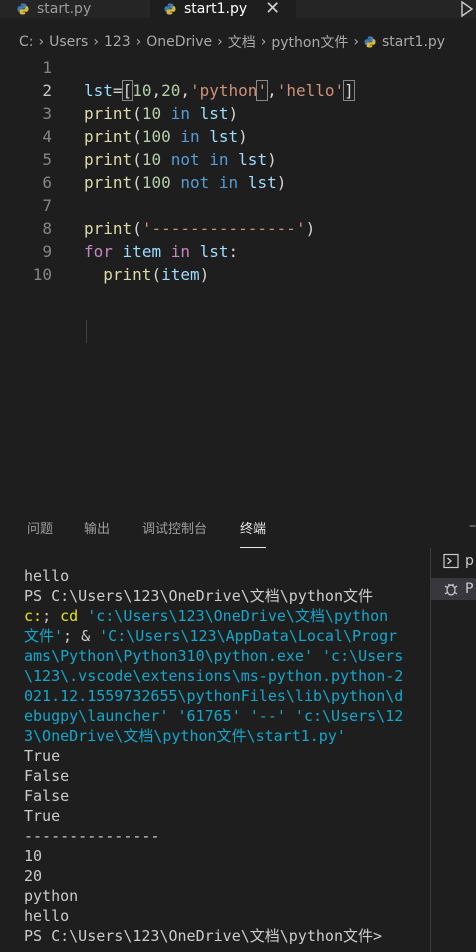  Describe the element at coordinates (185, 736) in the screenshot. I see `terminal-text: 3\OneDrive\文档\python文件\start1.py'` at that location.